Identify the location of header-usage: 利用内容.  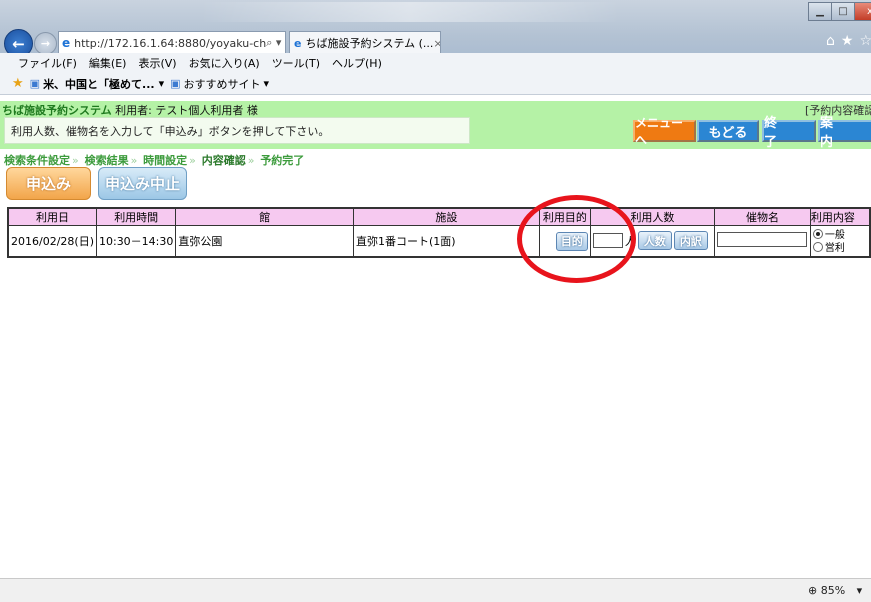
(840, 216).